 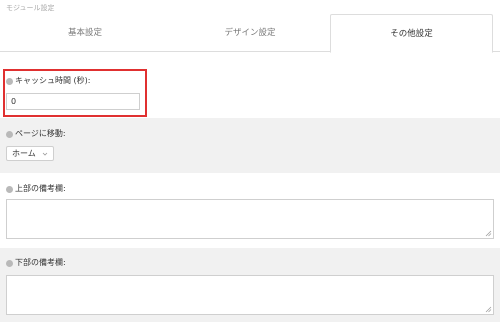 What do you see at coordinates (45, 154) in the screenshot?
I see `chevron-down-icon` at bounding box center [45, 154].